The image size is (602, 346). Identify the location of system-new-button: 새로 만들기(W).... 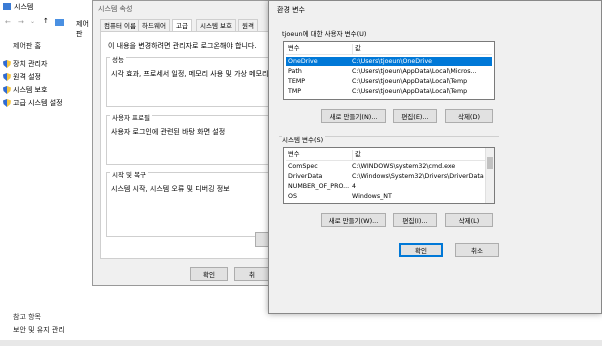
(353, 220).